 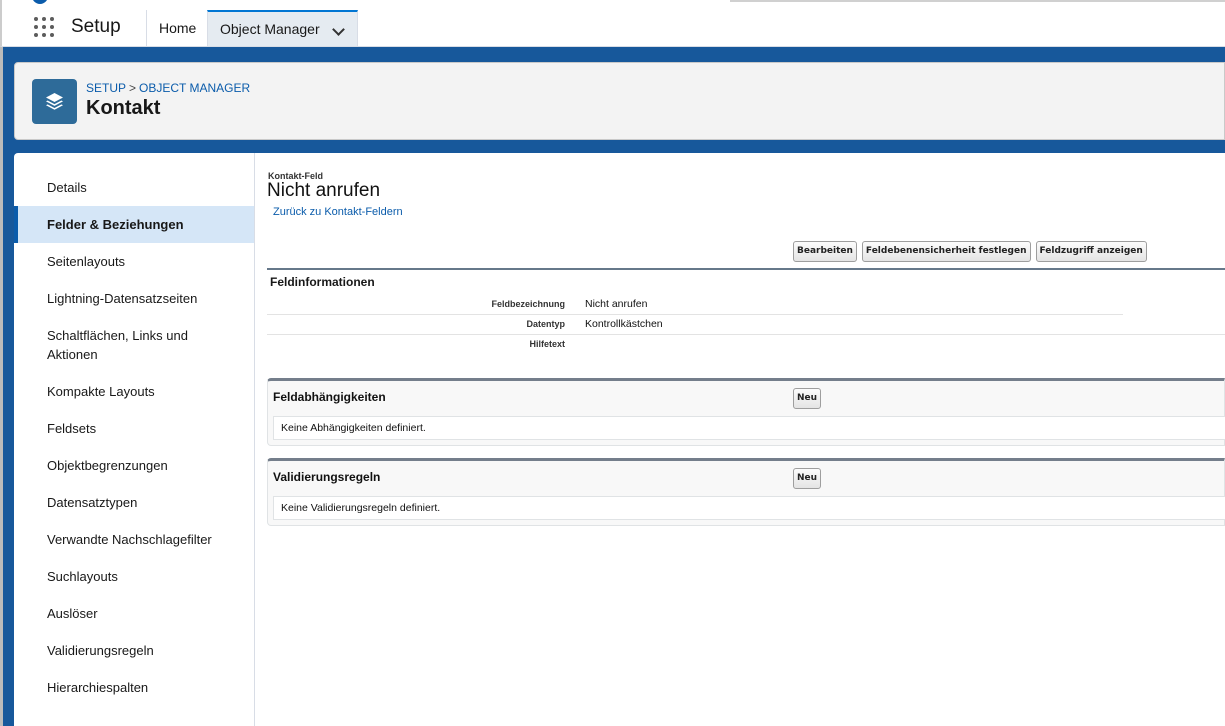 I want to click on related-list-title: Feldabhängigkeiten, so click(x=329, y=397).